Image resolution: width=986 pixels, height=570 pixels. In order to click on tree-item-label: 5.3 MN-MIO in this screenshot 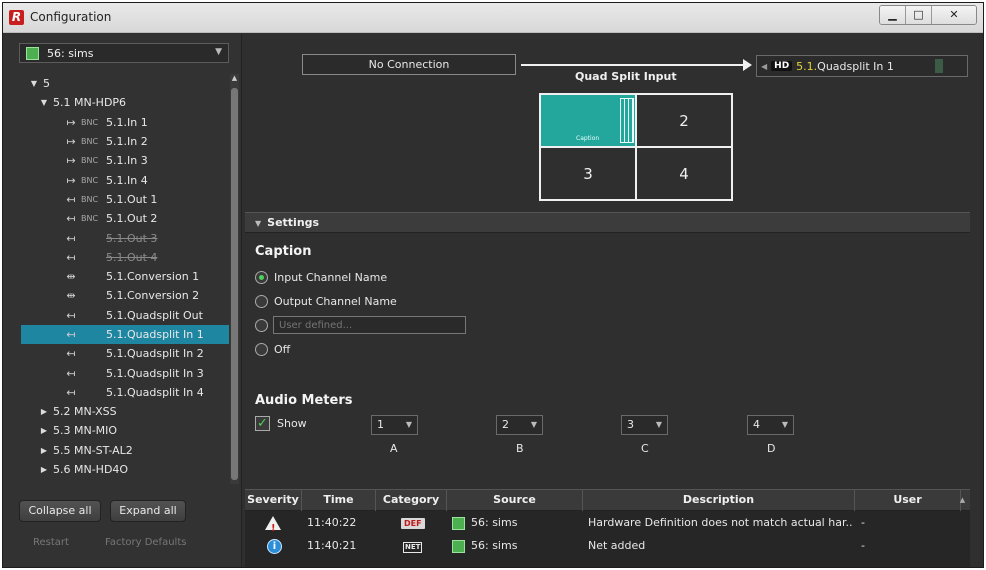, I will do `click(85, 431)`.